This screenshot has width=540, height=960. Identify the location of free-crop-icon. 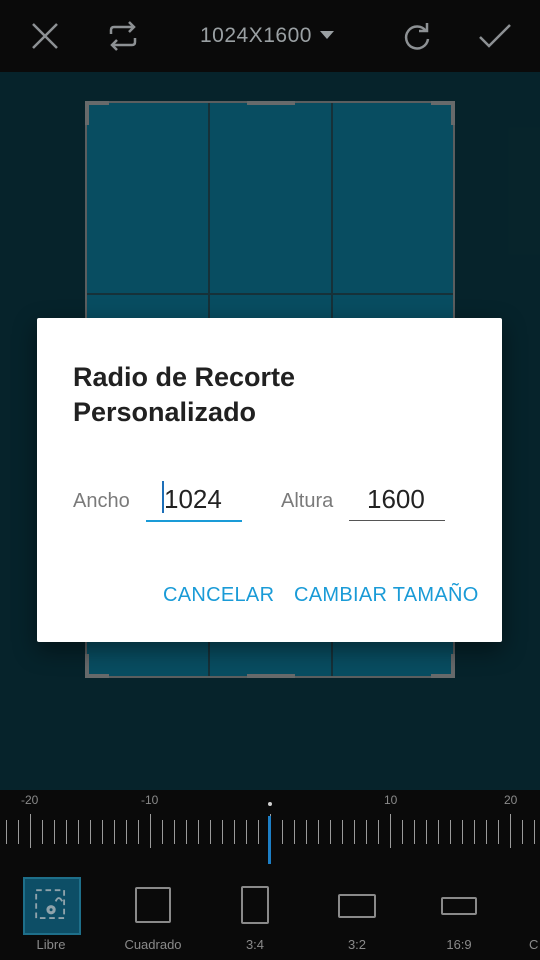
(52, 906).